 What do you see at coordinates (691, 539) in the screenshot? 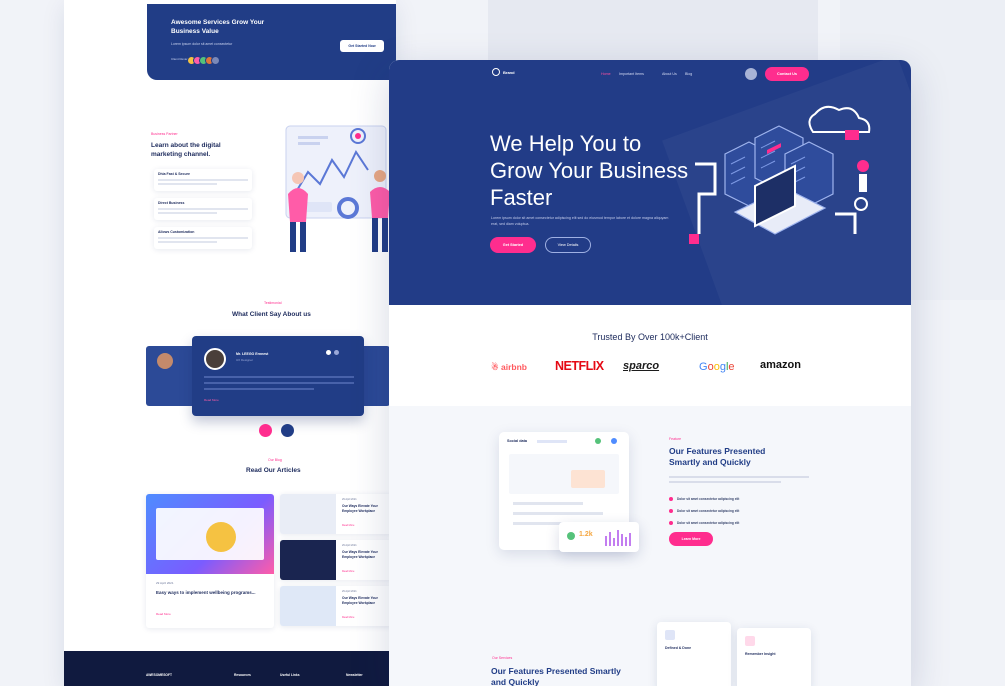
I see `learn-more-button: Learn More` at bounding box center [691, 539].